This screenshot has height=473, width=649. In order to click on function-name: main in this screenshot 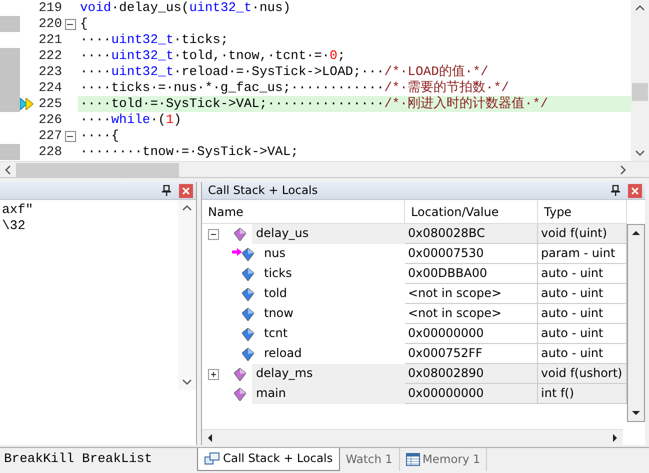, I will do `click(328, 394)`.